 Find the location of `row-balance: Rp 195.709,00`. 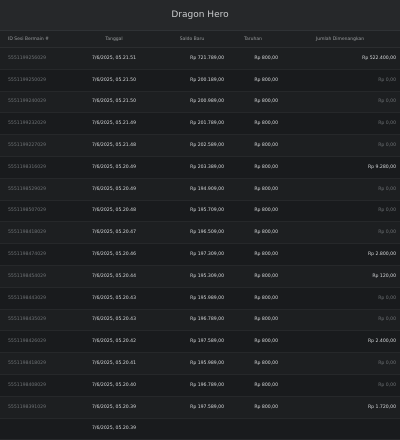

row-balance: Rp 195.709,00 is located at coordinates (207, 211).